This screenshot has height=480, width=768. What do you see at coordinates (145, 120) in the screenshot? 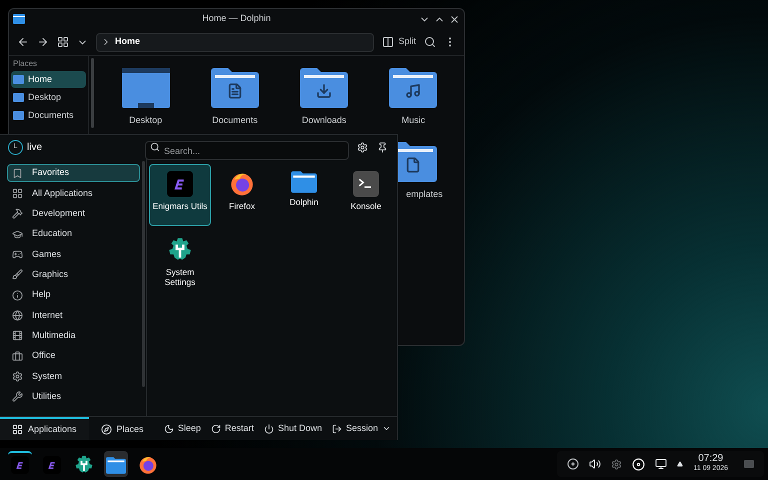
I see `folder-label: Desktop` at bounding box center [145, 120].